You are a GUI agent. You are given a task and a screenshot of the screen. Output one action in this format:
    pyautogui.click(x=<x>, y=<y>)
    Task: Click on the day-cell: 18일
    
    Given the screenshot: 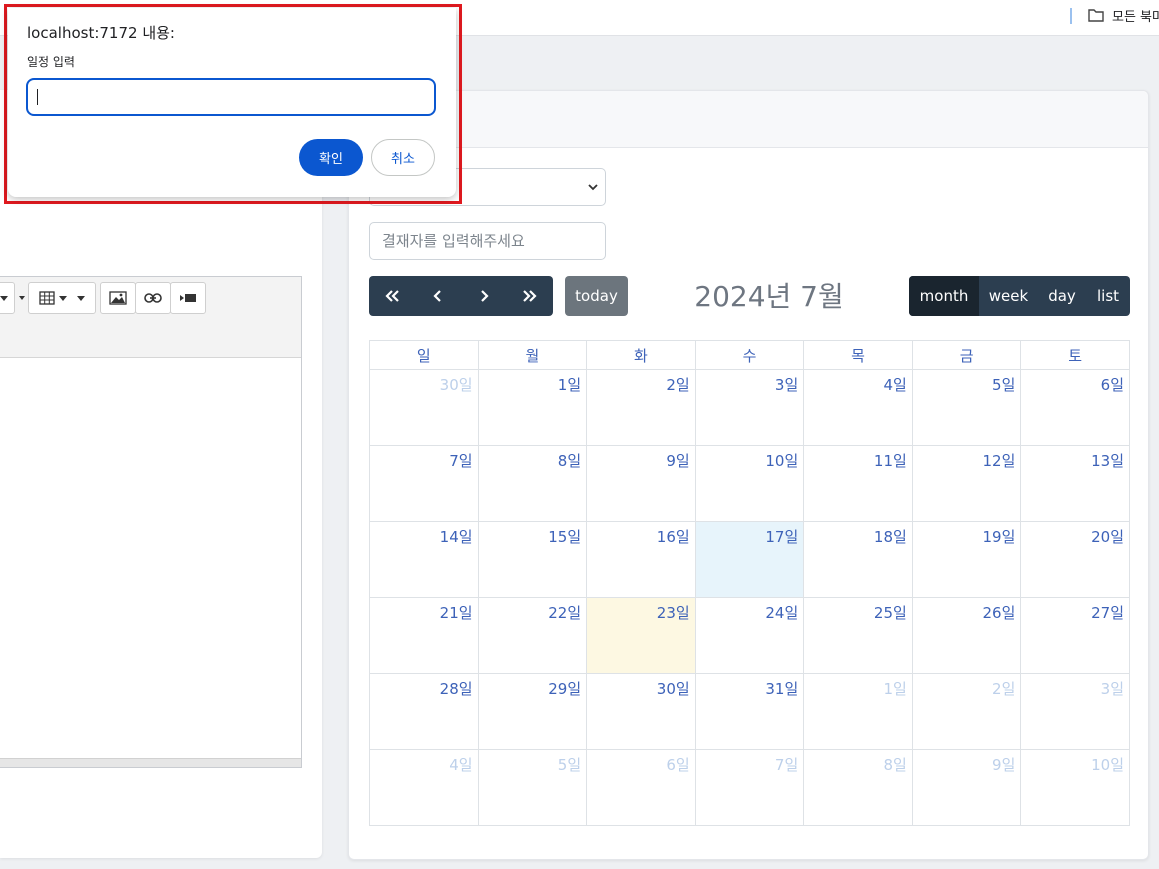 What is the action you would take?
    pyautogui.click(x=858, y=559)
    